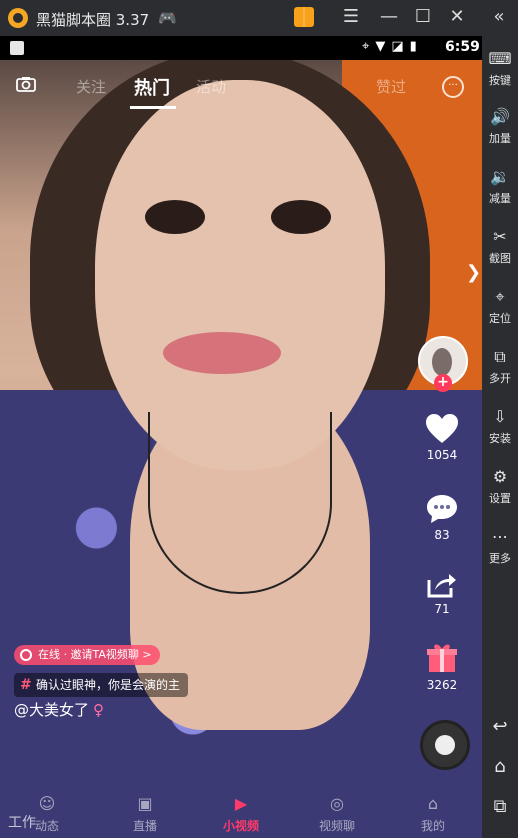 The width and height of the screenshot is (518, 838). What do you see at coordinates (93, 20) in the screenshot?
I see `emulator-title: 黑猫脚本圈 3.37` at bounding box center [93, 20].